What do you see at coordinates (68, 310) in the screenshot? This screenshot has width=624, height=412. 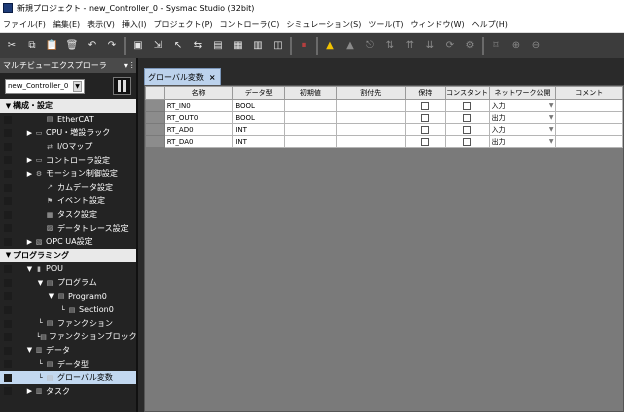 I see `tree-item: └ ▤ Section0` at bounding box center [68, 310].